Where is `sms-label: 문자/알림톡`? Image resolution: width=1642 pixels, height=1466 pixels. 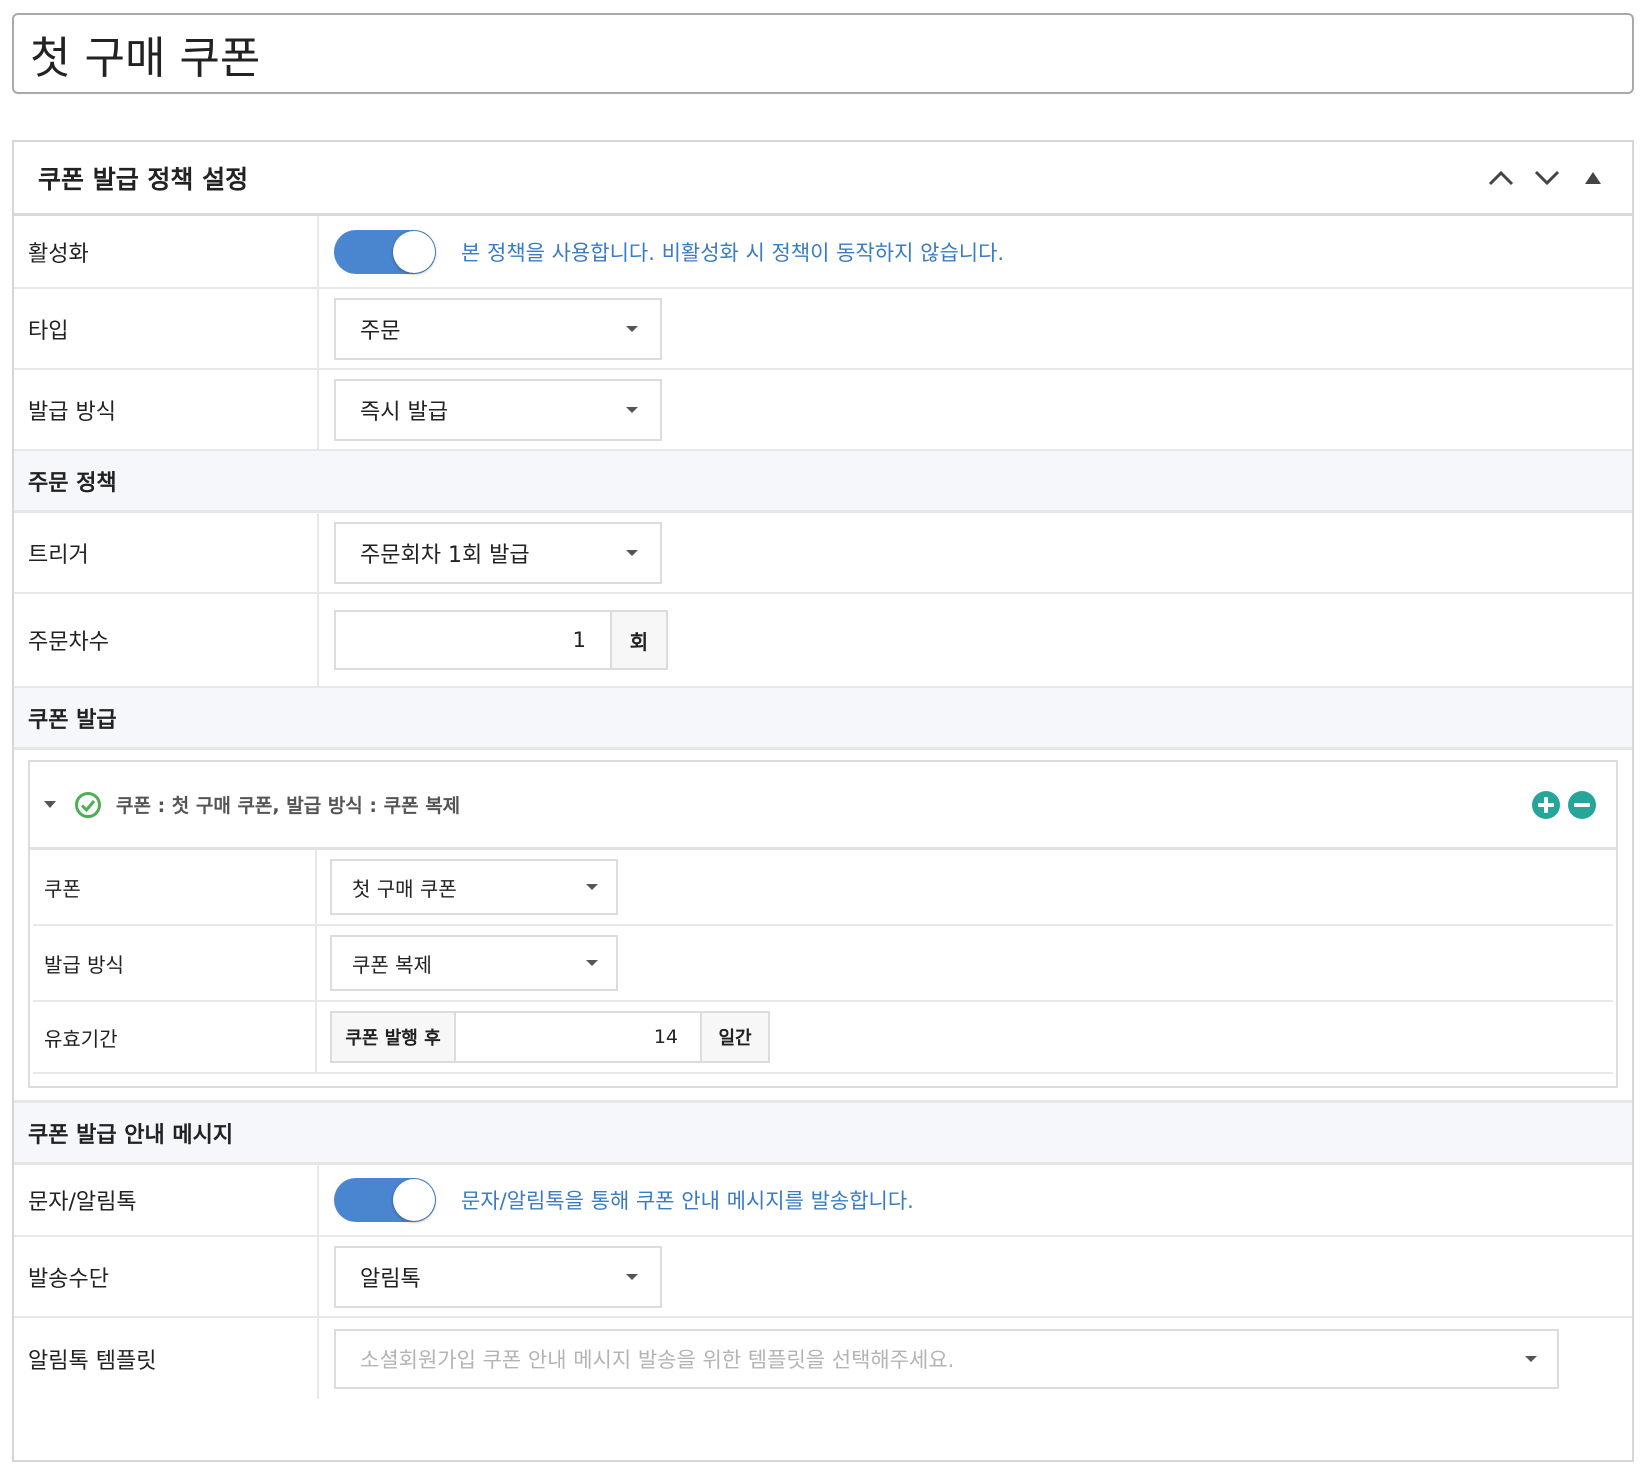
sms-label: 문자/알림톡 is located at coordinates (166, 1200).